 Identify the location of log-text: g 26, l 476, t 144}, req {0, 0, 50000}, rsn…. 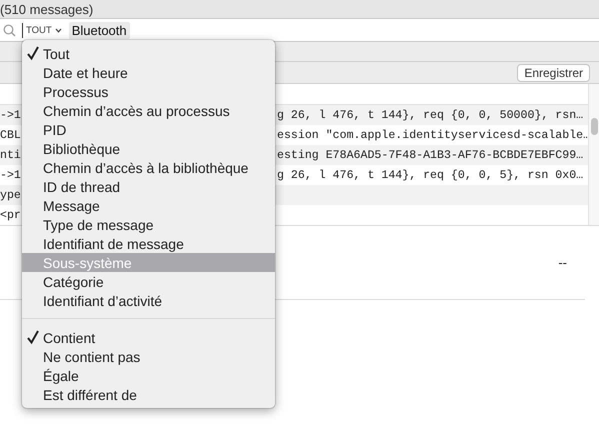
(430, 115).